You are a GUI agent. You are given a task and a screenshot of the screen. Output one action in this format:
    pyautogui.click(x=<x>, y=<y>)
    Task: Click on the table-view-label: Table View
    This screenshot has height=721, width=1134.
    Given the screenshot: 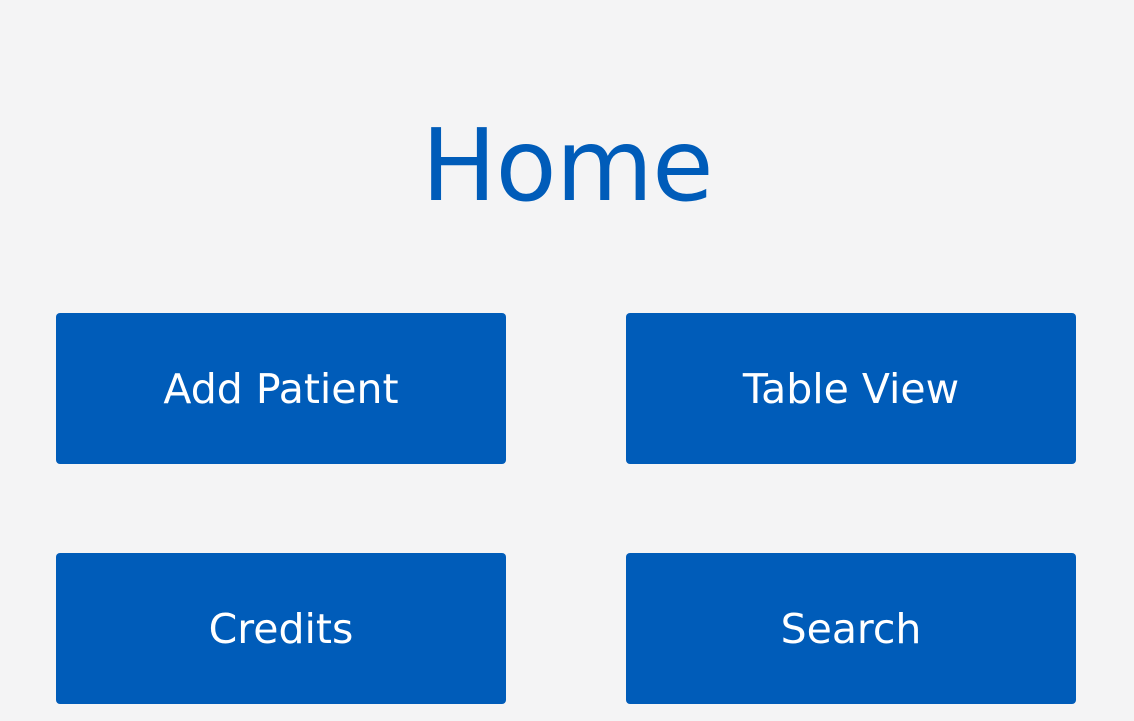 What is the action you would take?
    pyautogui.click(x=851, y=388)
    